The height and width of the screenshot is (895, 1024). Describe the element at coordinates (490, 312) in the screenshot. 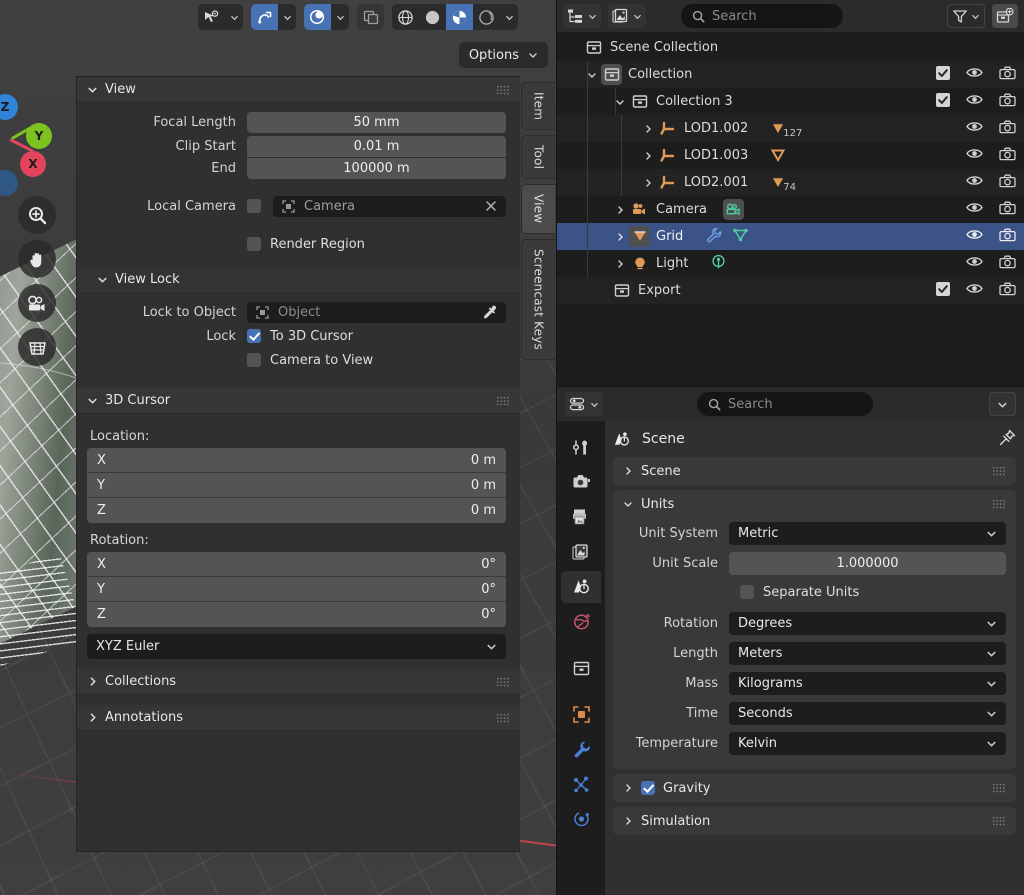

I see `eyedropper-icon` at that location.